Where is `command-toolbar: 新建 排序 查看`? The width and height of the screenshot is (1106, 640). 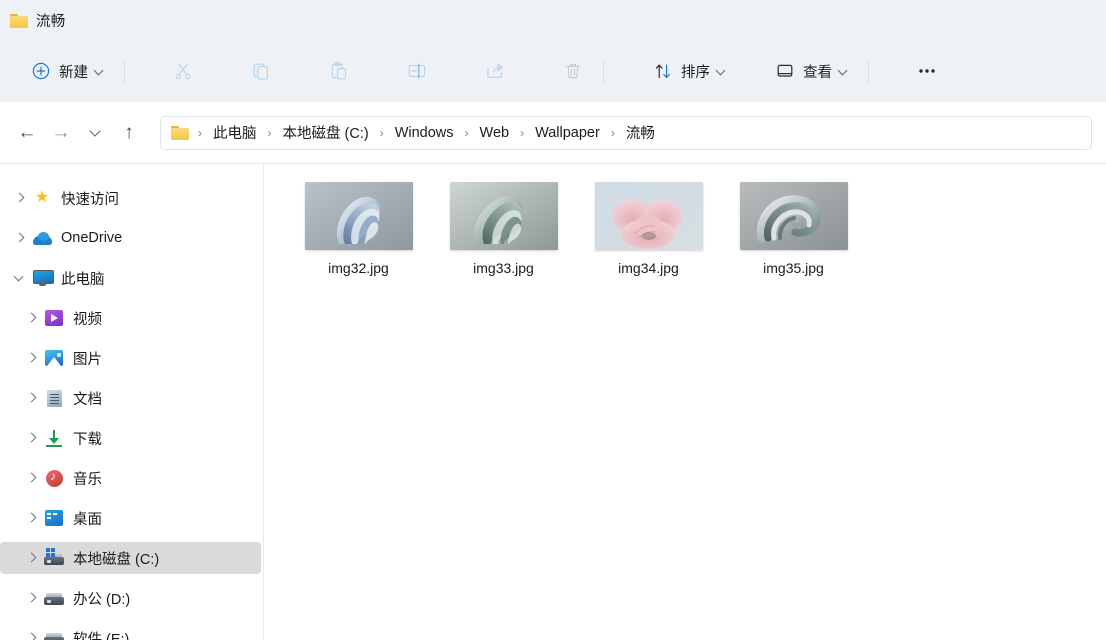 command-toolbar: 新建 排序 查看 is located at coordinates (553, 71).